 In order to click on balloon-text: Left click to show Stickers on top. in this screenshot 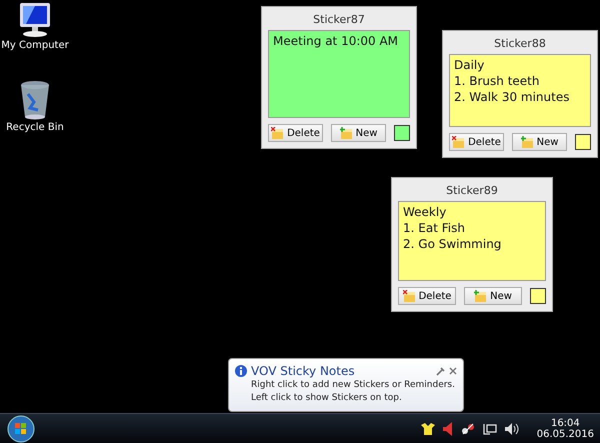, I will do `click(326, 398)`.